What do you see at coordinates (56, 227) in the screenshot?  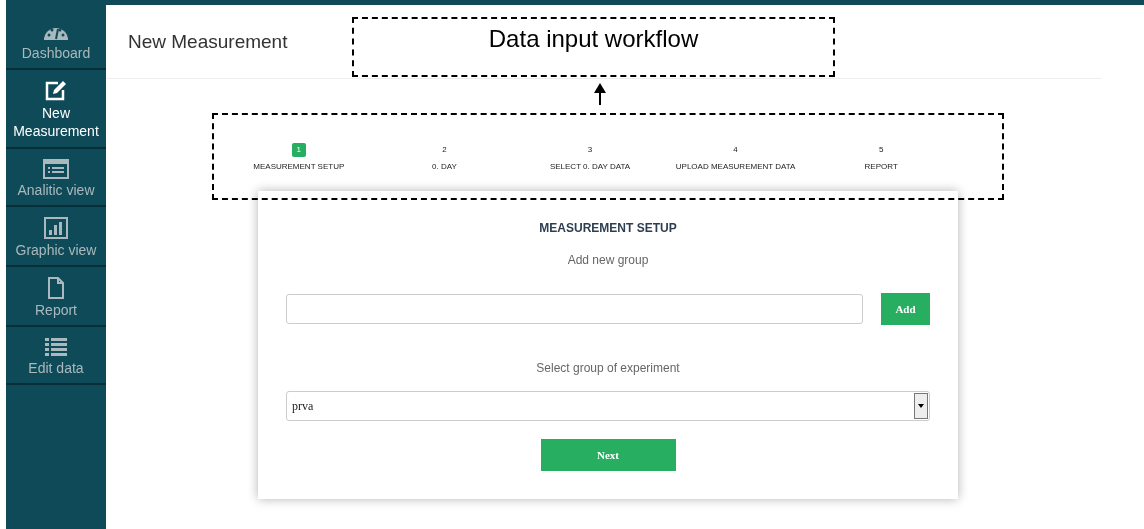 I see `chart-icon` at bounding box center [56, 227].